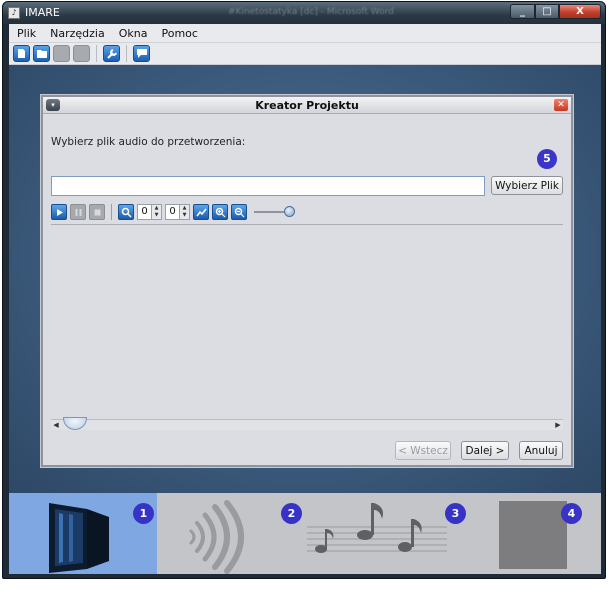 The height and width of the screenshot is (607, 609). I want to click on zoom-out-icon, so click(239, 212).